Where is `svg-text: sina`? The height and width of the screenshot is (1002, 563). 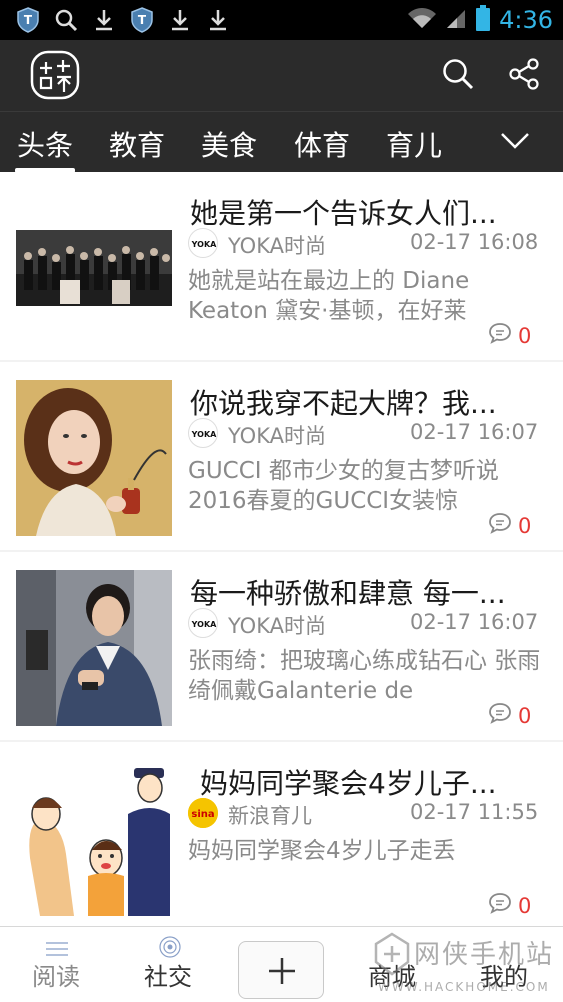 svg-text: sina is located at coordinates (202, 814).